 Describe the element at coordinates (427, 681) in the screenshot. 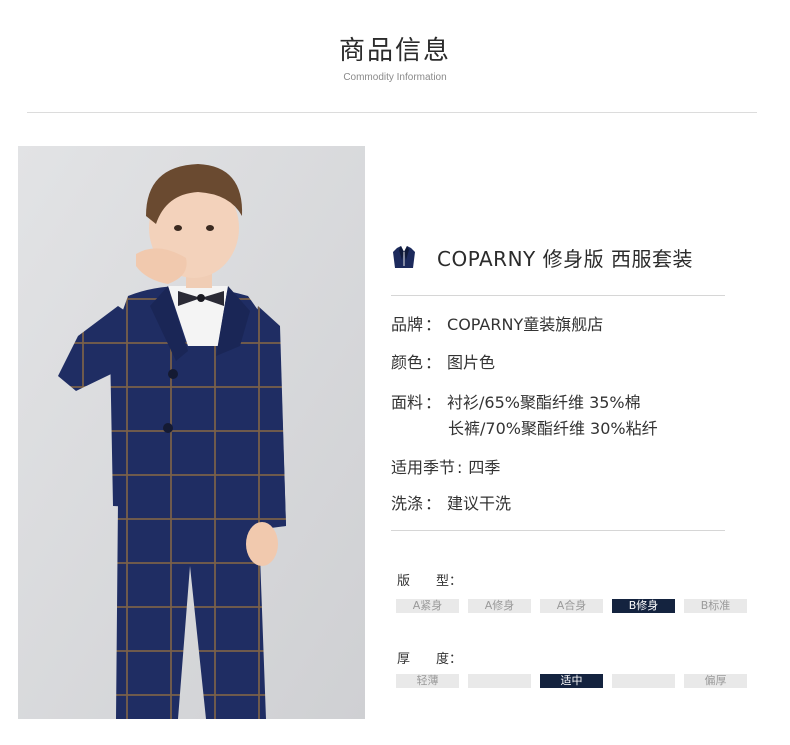

I see `thickness-option: 轻薄` at that location.